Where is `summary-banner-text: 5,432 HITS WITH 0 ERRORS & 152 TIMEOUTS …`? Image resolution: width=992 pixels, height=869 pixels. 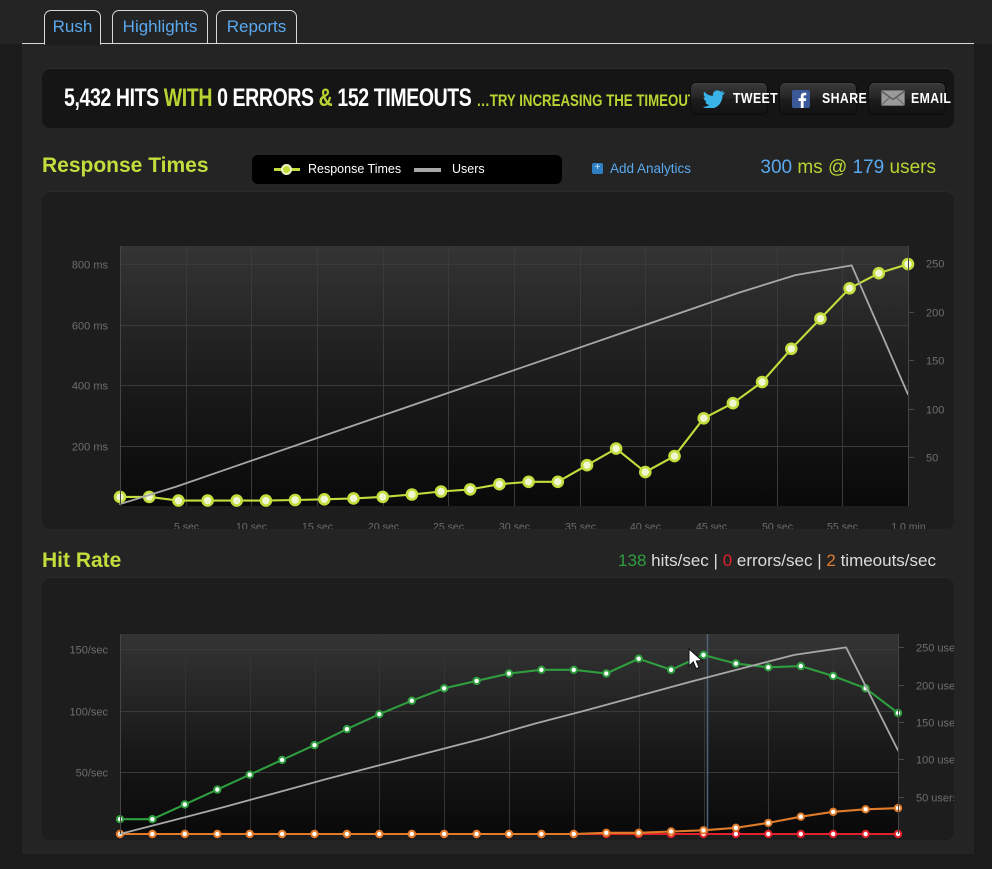 summary-banner-text: 5,432 HITS WITH 0 ERRORS & 152 TIMEOUTS … is located at coordinates (384, 98).